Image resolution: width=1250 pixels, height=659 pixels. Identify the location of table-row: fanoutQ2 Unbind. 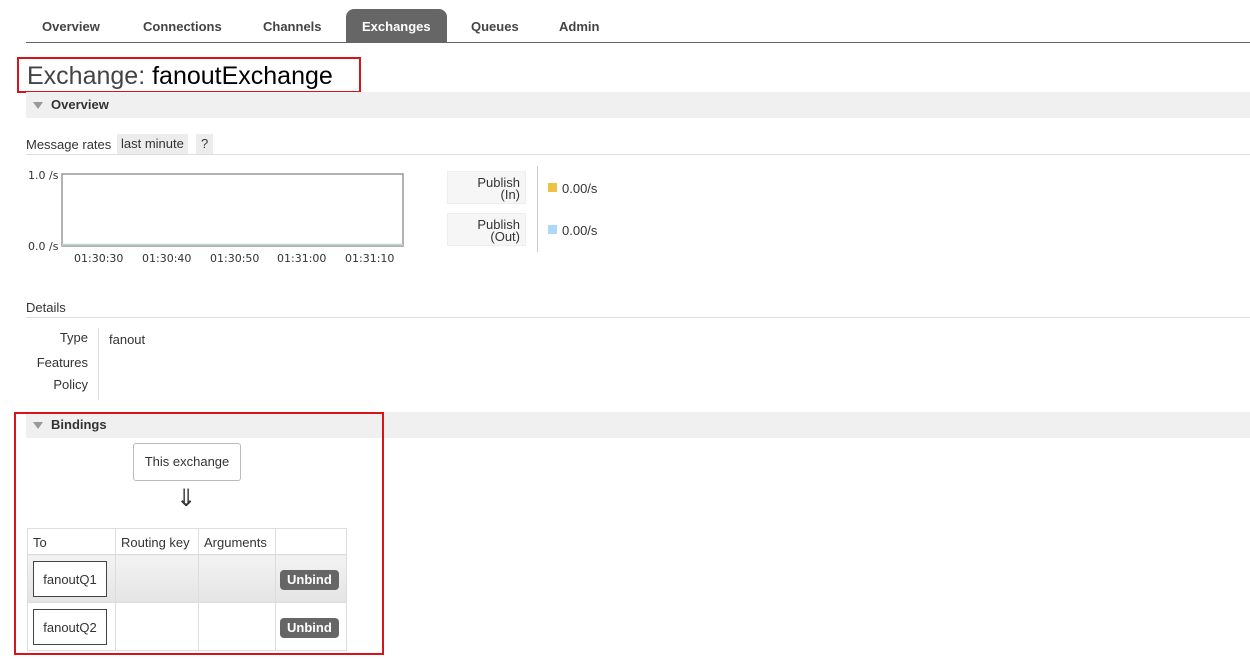
(187, 626).